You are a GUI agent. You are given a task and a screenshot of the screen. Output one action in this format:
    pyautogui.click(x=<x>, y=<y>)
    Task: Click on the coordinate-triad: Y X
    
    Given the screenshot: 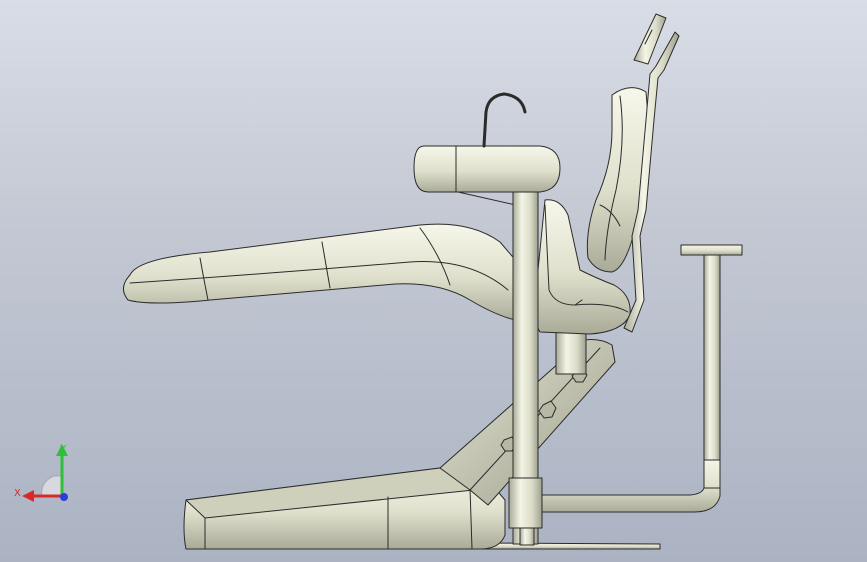 What is the action you would take?
    pyautogui.click(x=41, y=473)
    